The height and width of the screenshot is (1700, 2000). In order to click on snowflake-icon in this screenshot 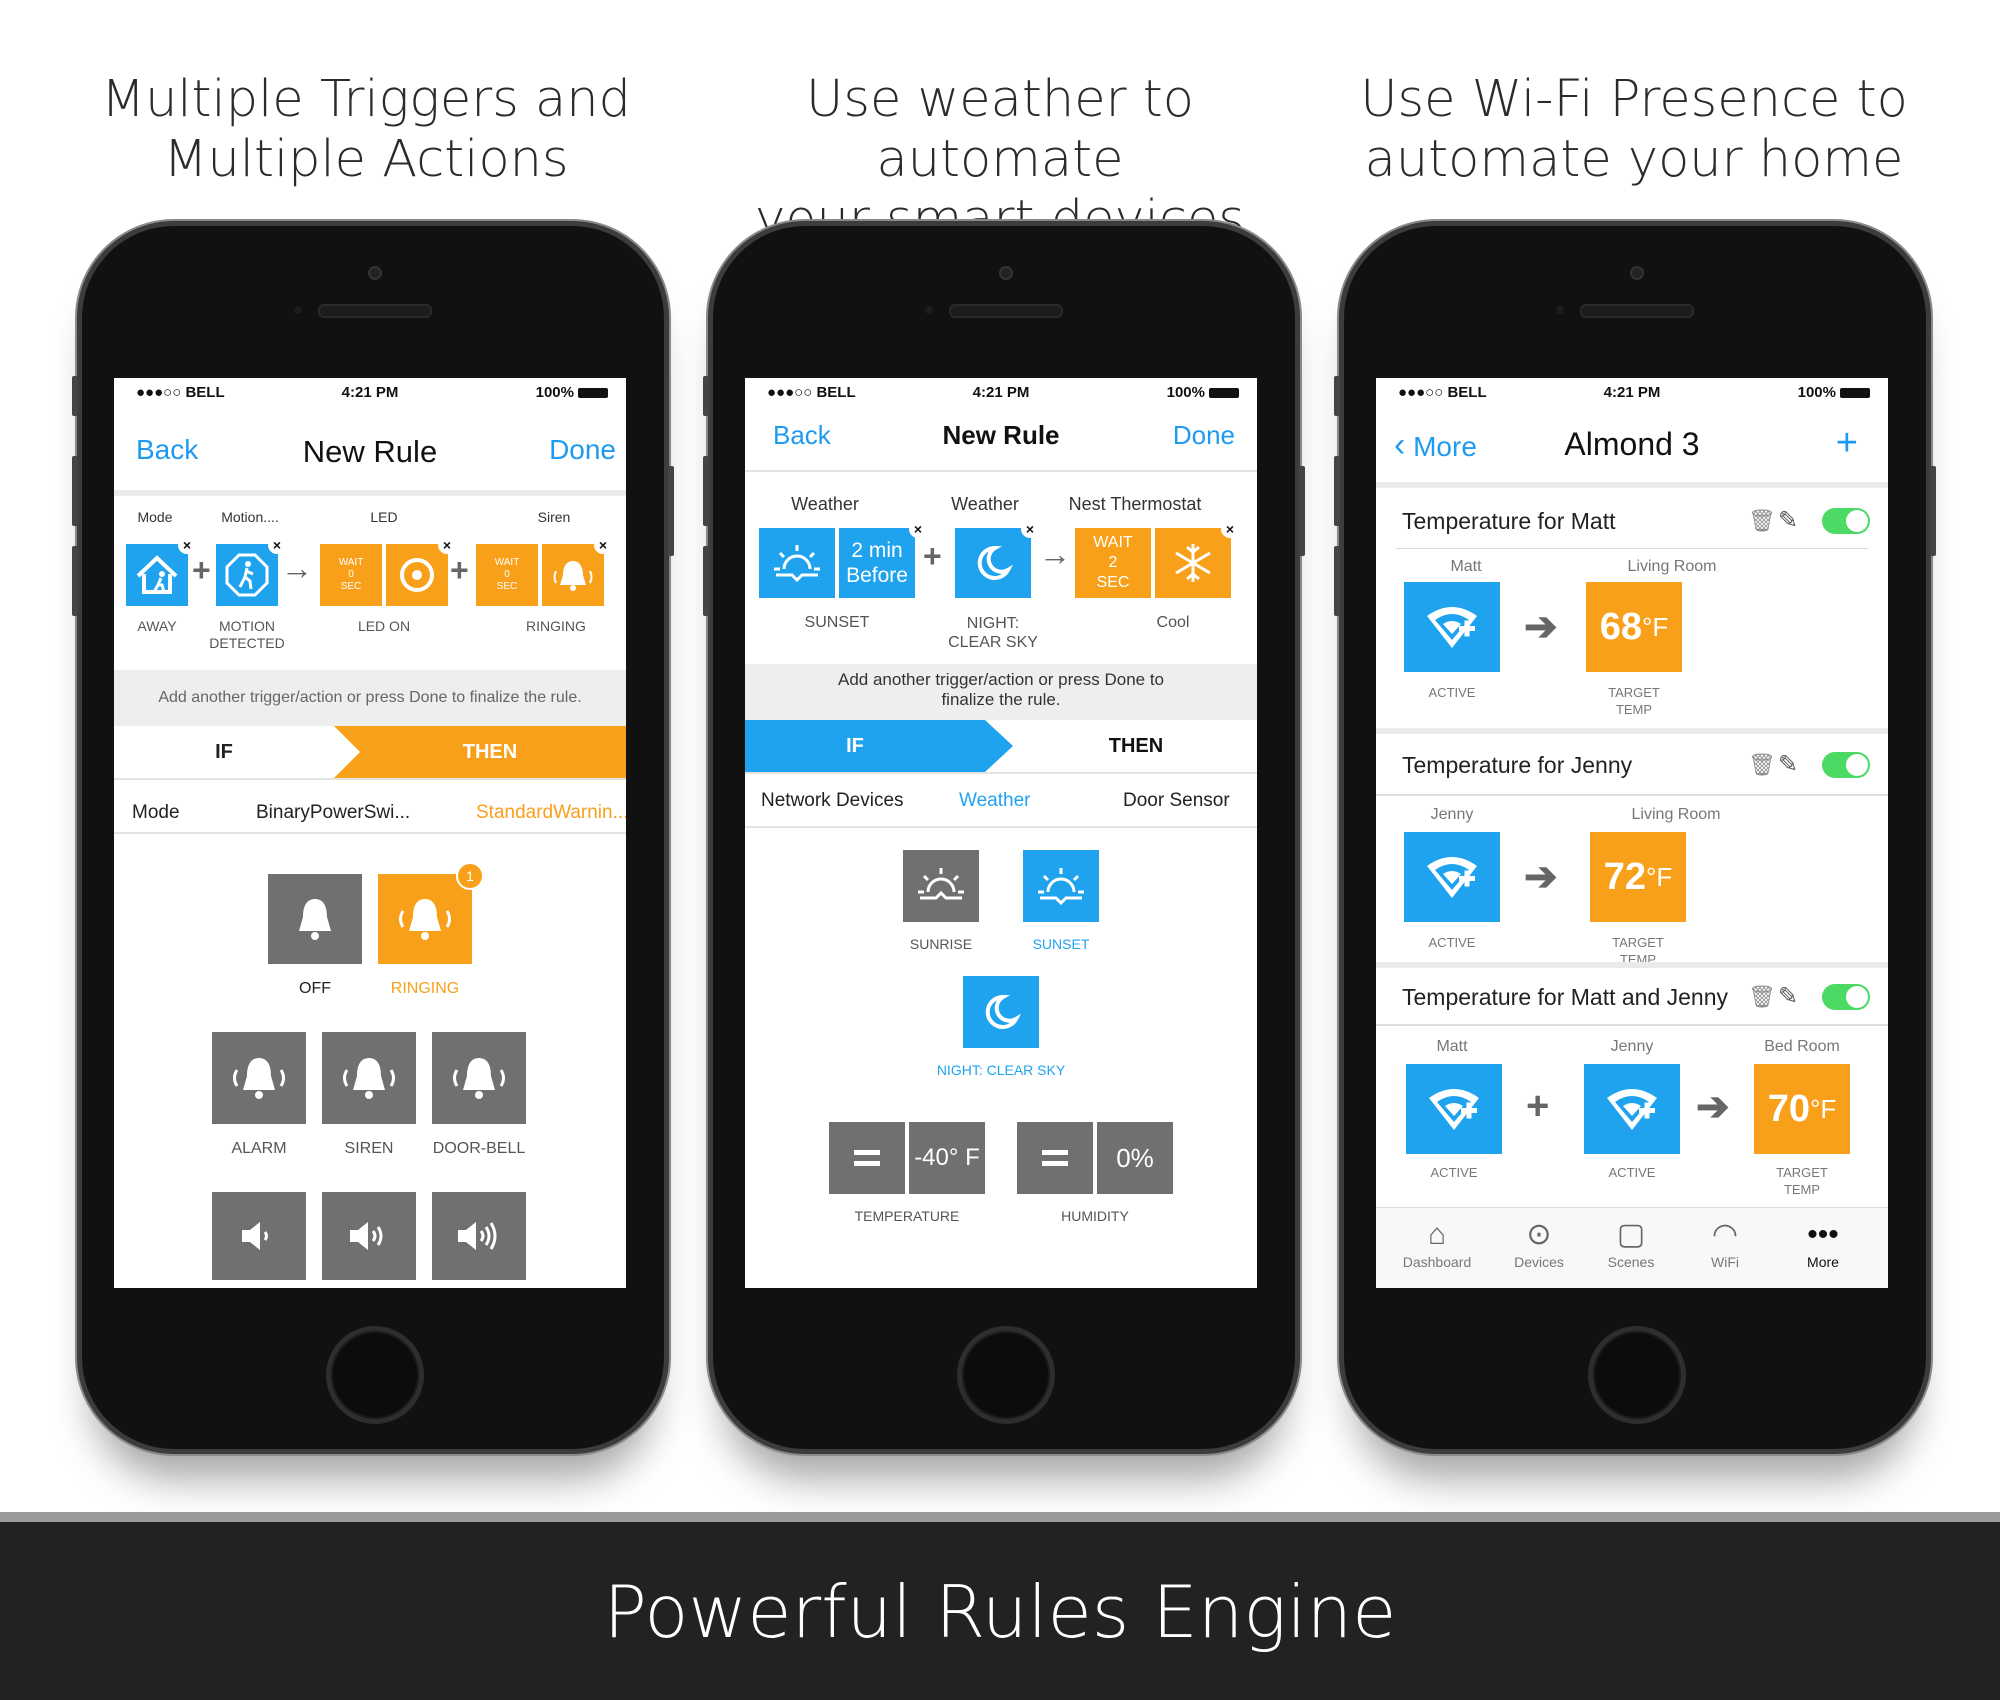, I will do `click(1193, 563)`.